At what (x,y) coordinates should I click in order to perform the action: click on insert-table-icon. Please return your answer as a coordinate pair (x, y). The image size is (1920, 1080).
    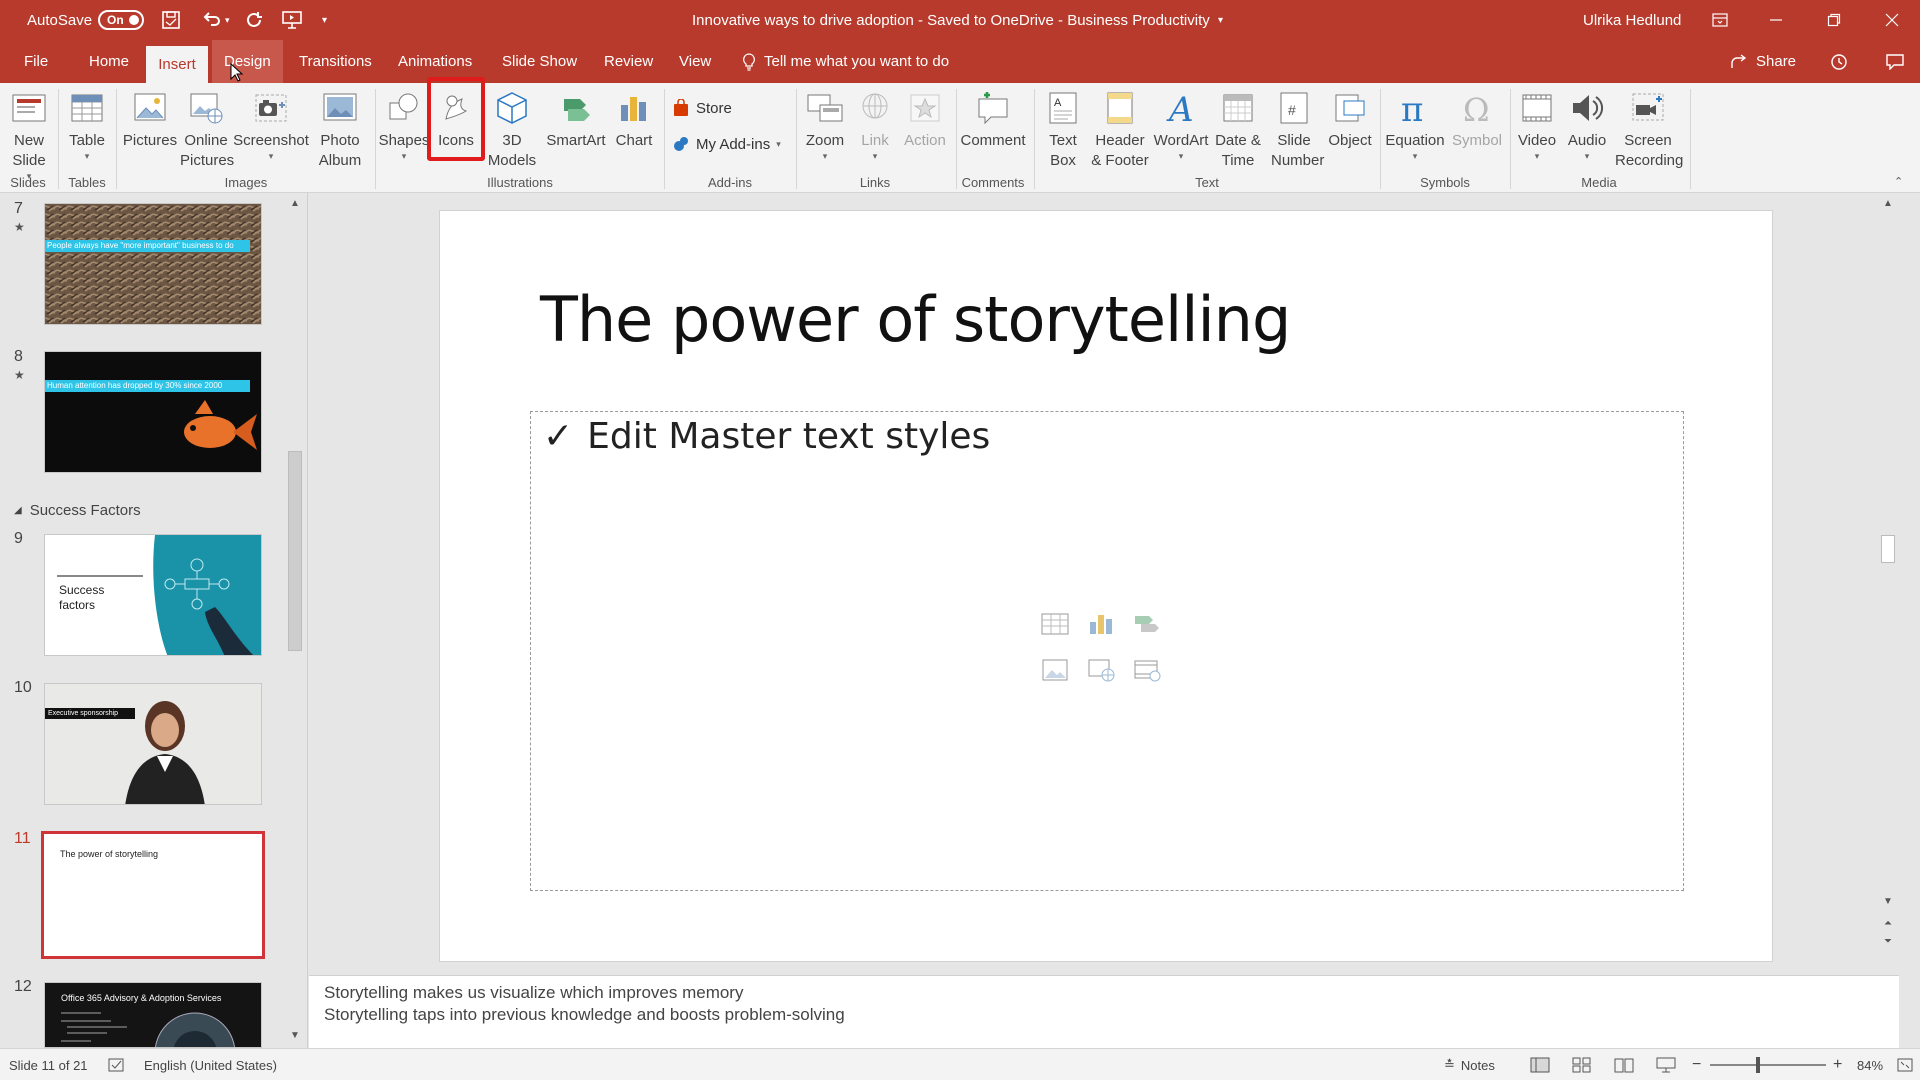
    Looking at the image, I should click on (1055, 624).